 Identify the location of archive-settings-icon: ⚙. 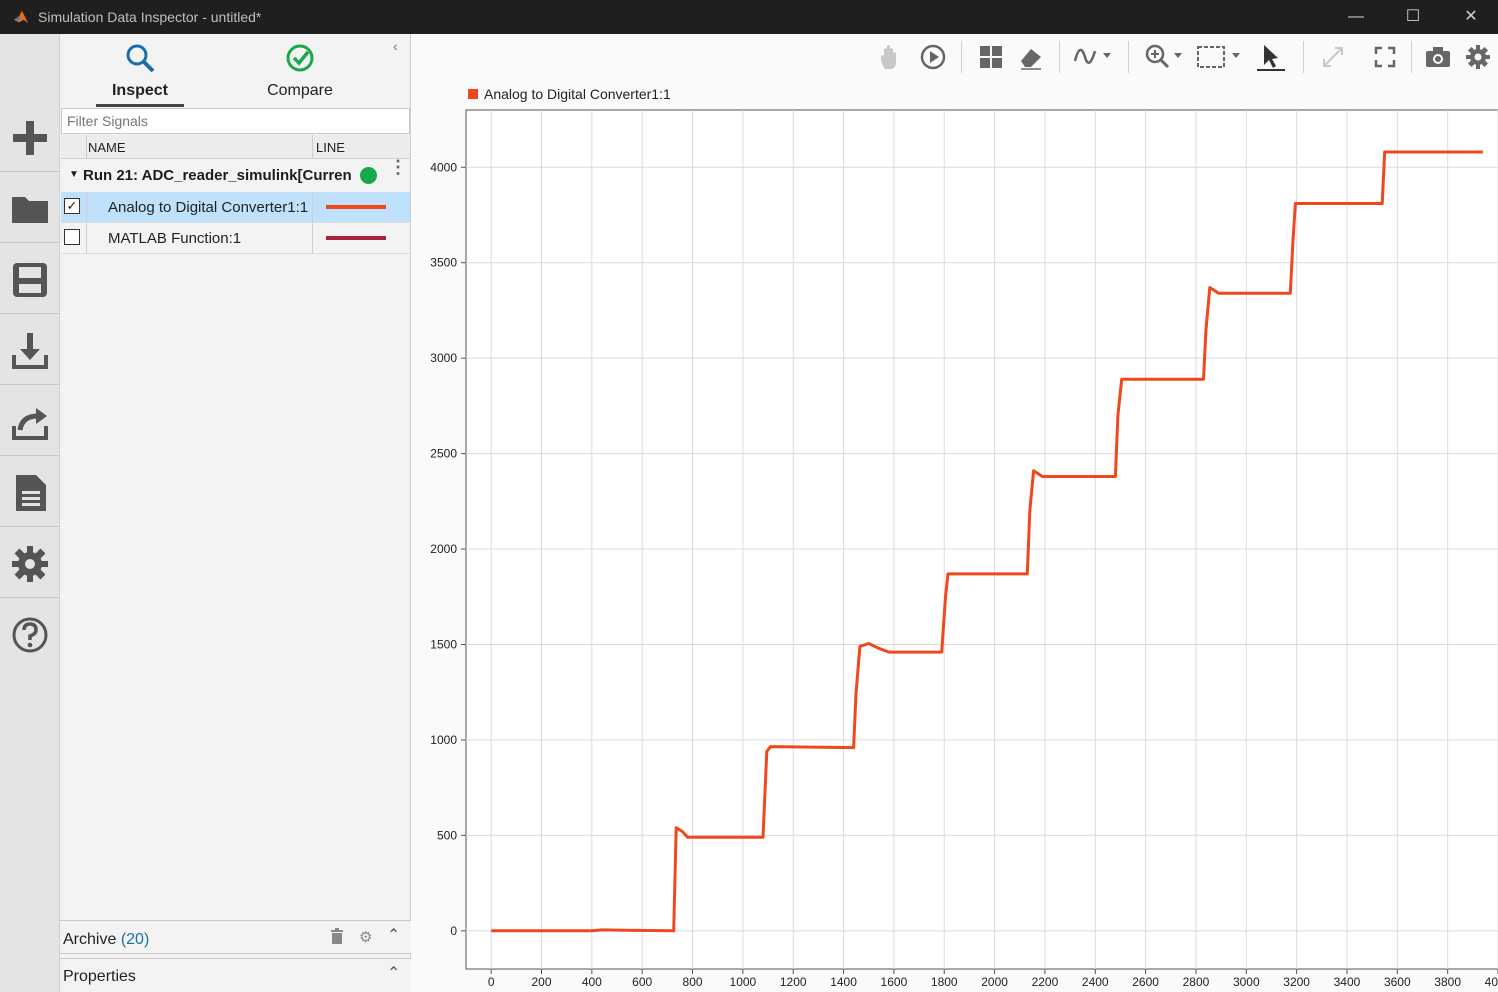
(365, 937).